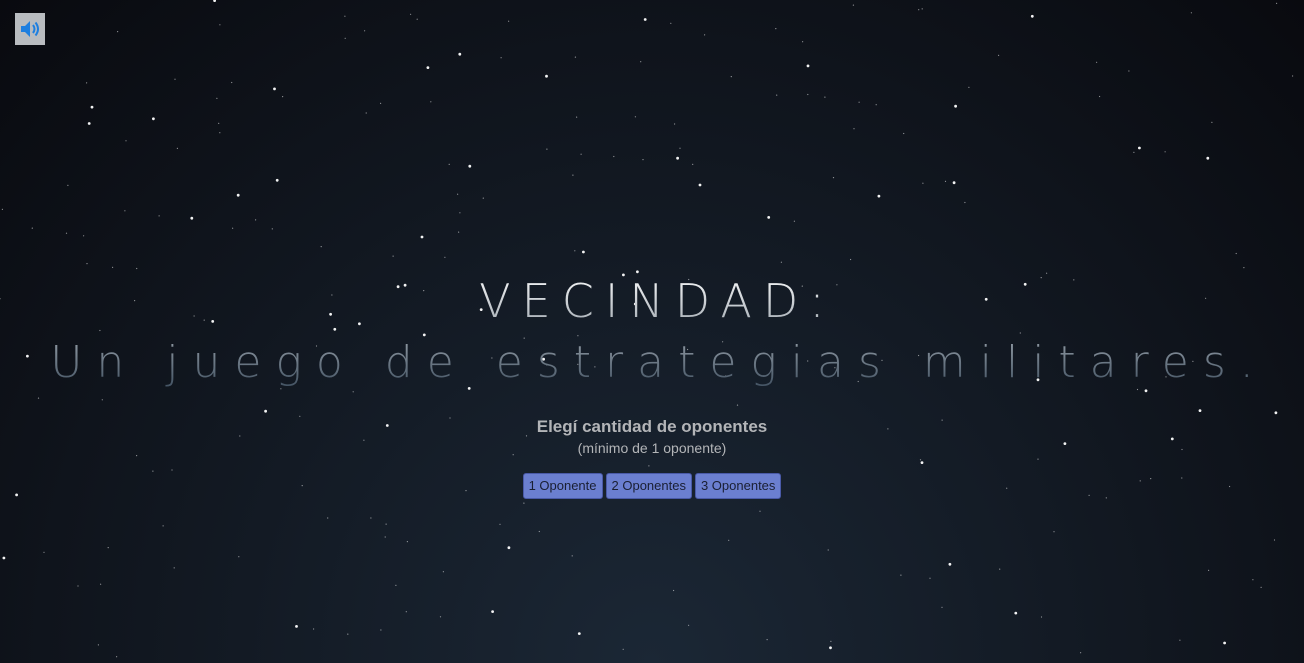  I want to click on three-opponents-button: 3 Oponentes, so click(738, 486).